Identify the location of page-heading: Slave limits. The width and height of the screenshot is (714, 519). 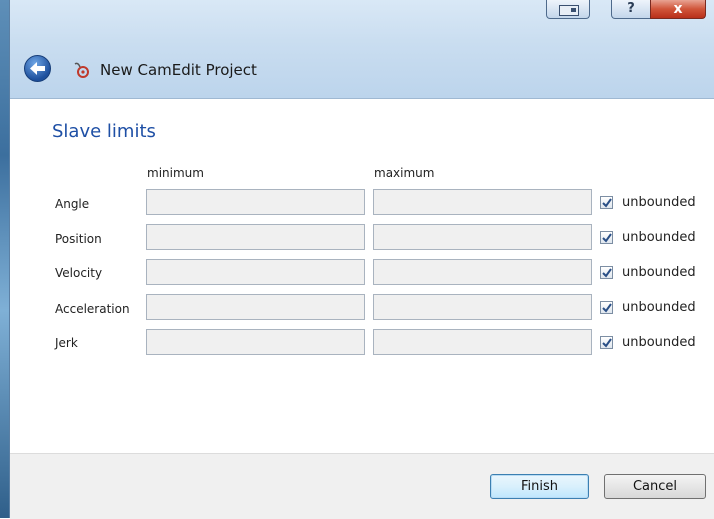
(104, 131).